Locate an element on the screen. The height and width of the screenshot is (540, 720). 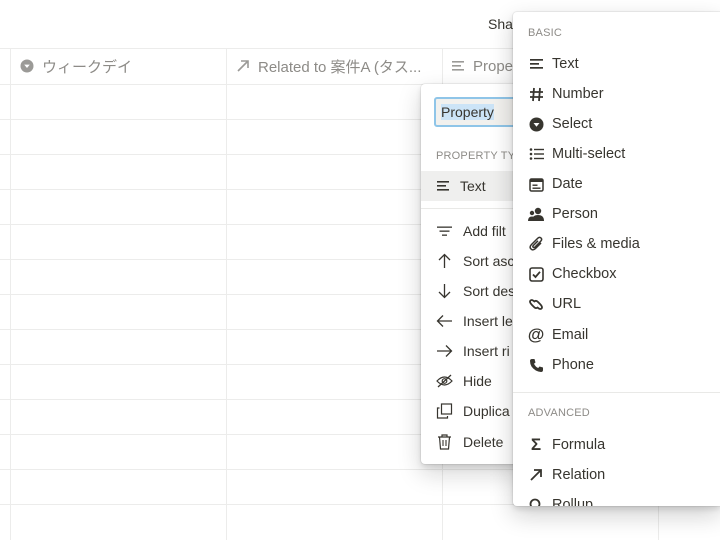
menu-item-label: Delete is located at coordinates (483, 442).